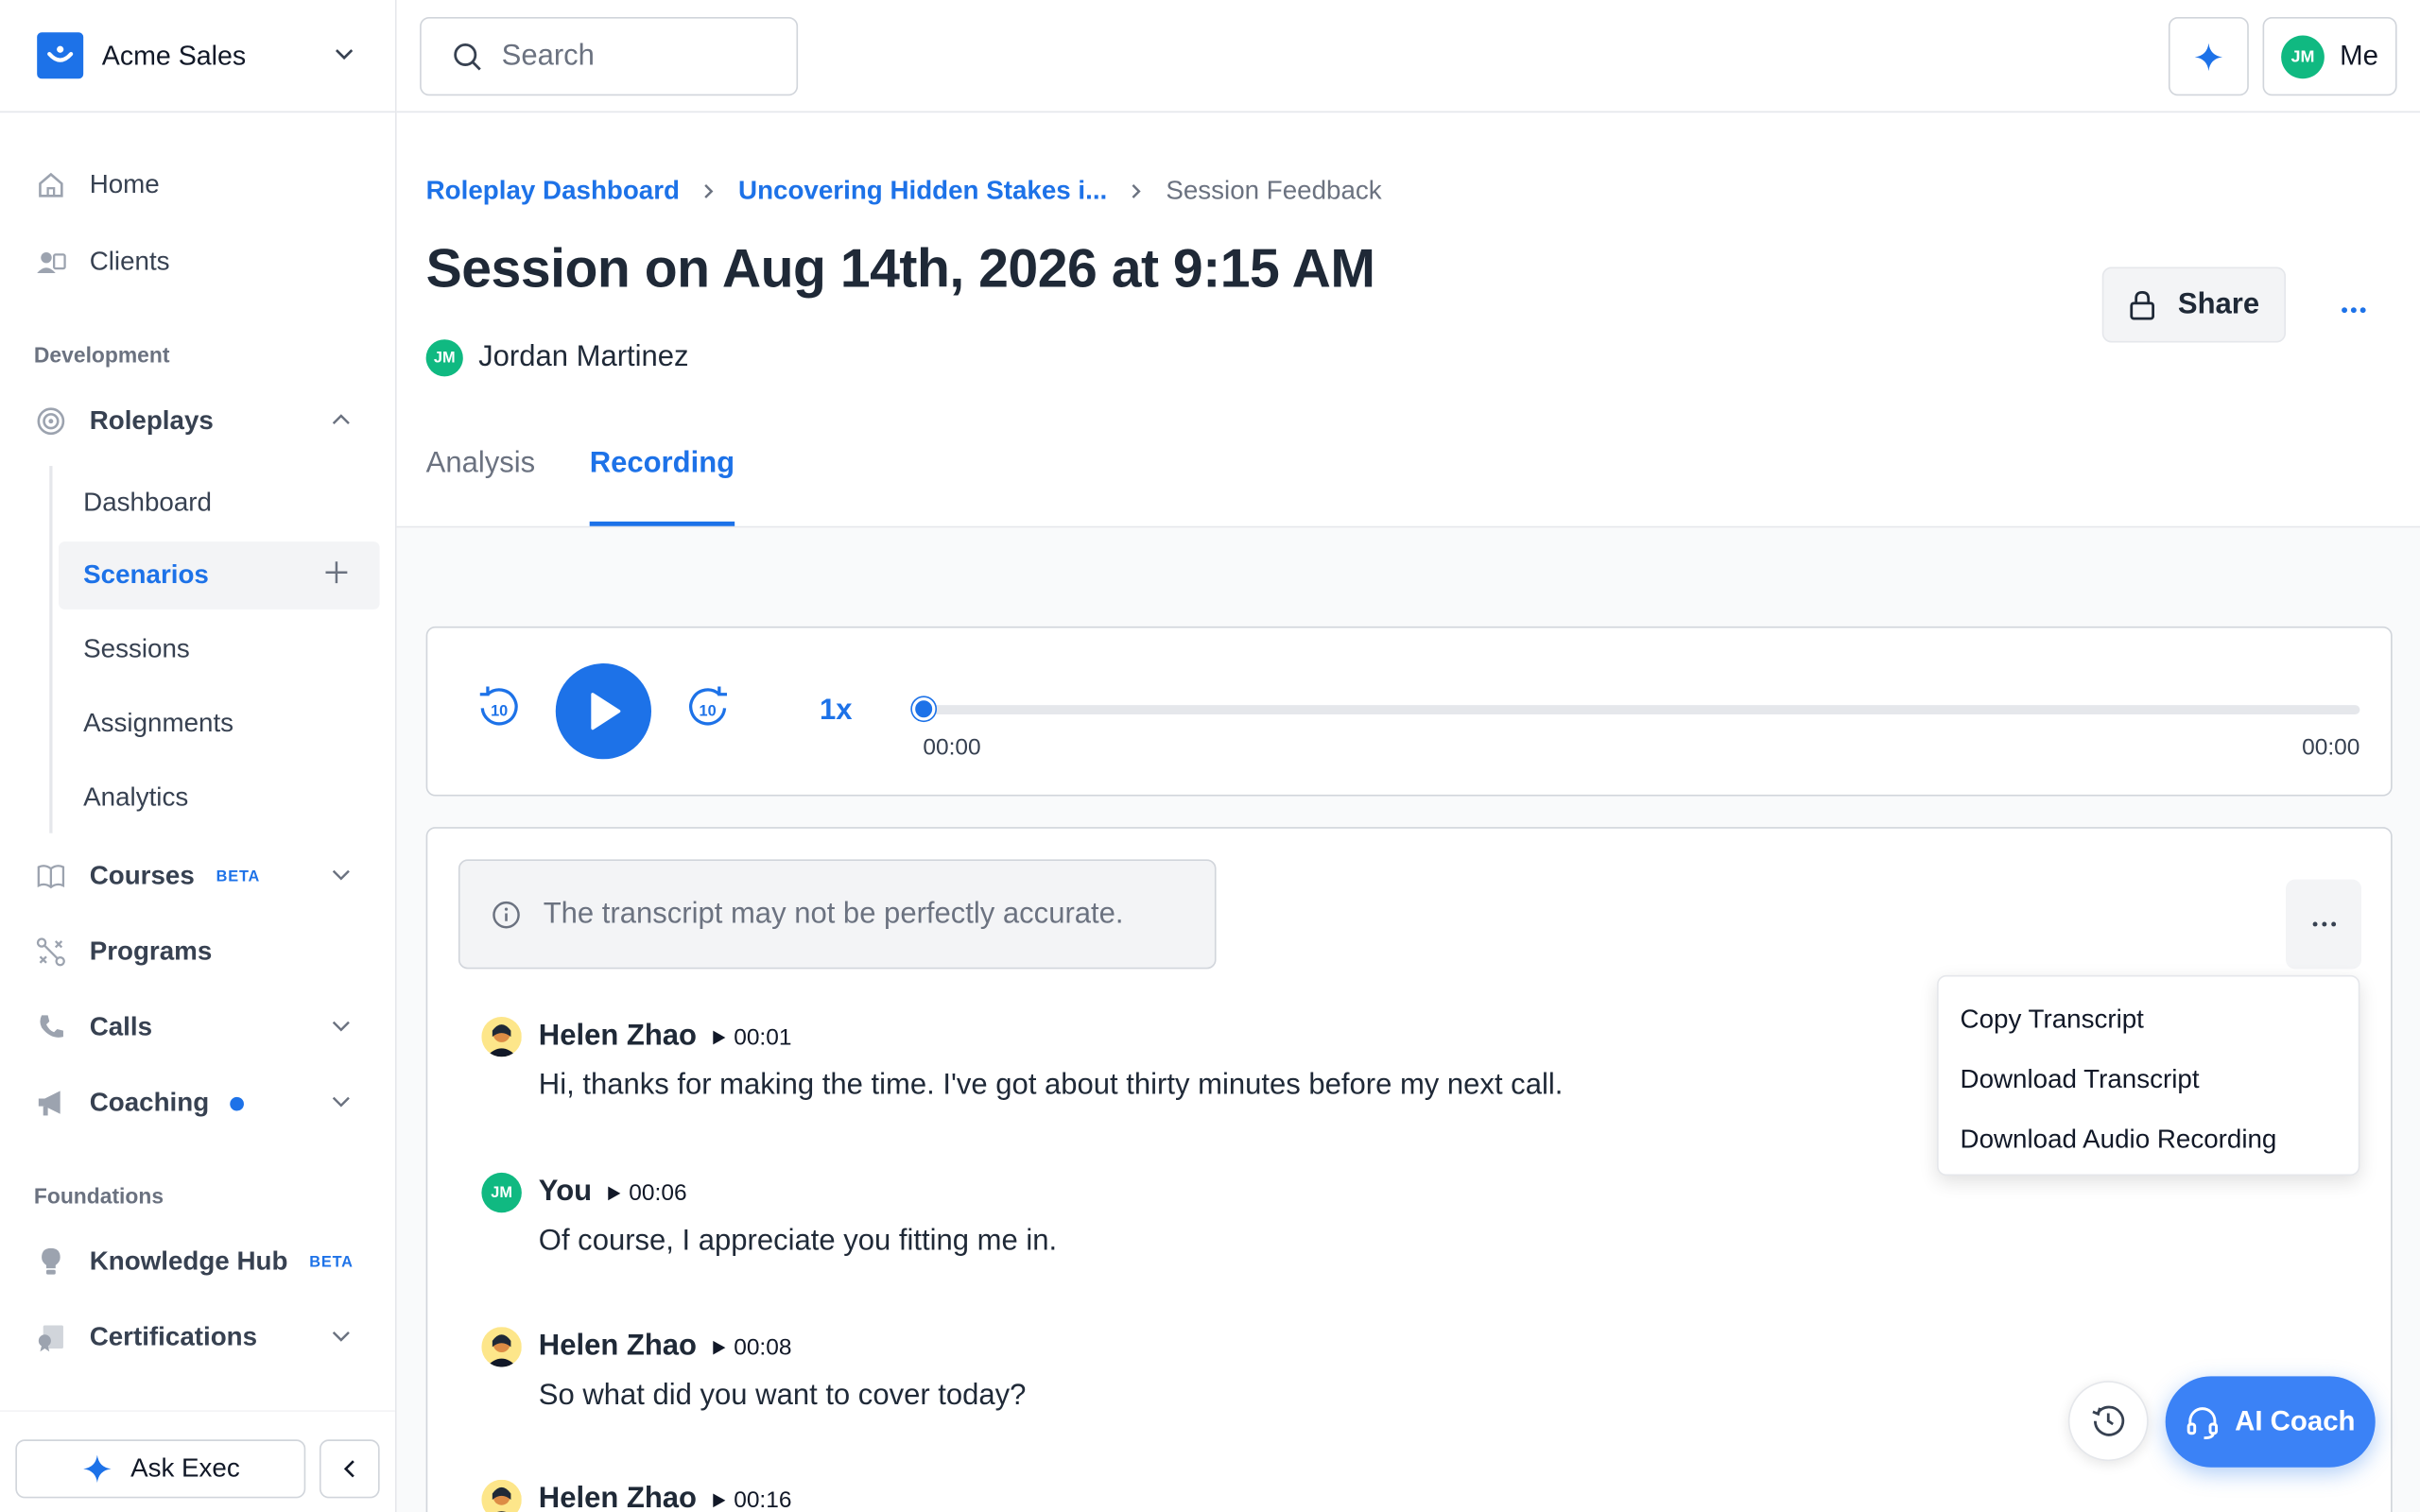  Describe the element at coordinates (900, 269) in the screenshot. I see `page-title: Session on Aug 14th, 2026 at 9:15 AM` at that location.